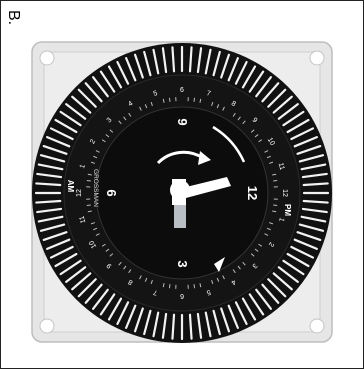  Describe the element at coordinates (287, 210) in the screenshot. I see `pm-label: PM` at that location.